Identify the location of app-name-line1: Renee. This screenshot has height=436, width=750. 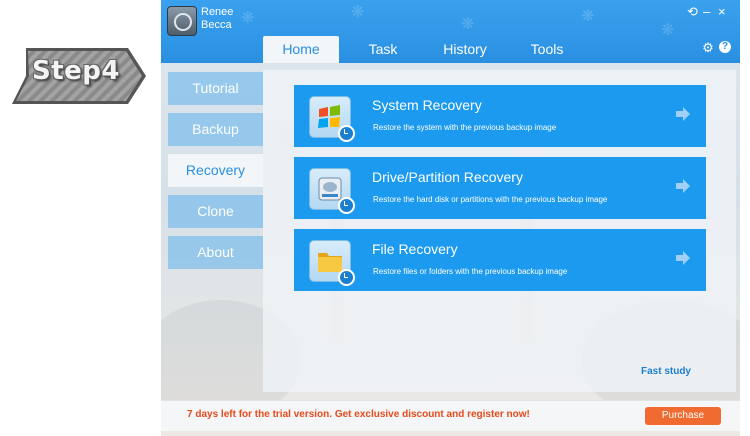
(217, 12).